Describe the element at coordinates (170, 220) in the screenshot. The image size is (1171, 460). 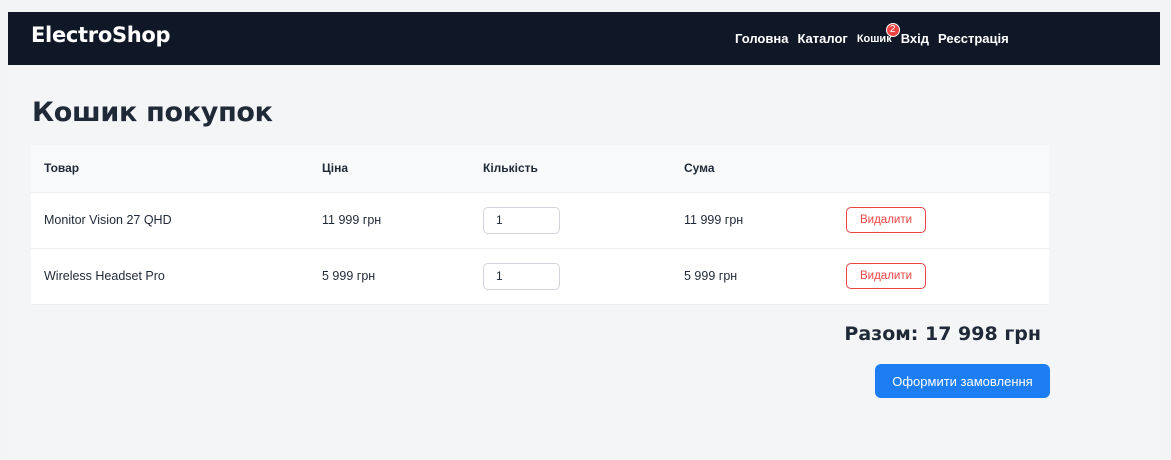
I see `product-name: Monitor Vision 27 QHD` at that location.